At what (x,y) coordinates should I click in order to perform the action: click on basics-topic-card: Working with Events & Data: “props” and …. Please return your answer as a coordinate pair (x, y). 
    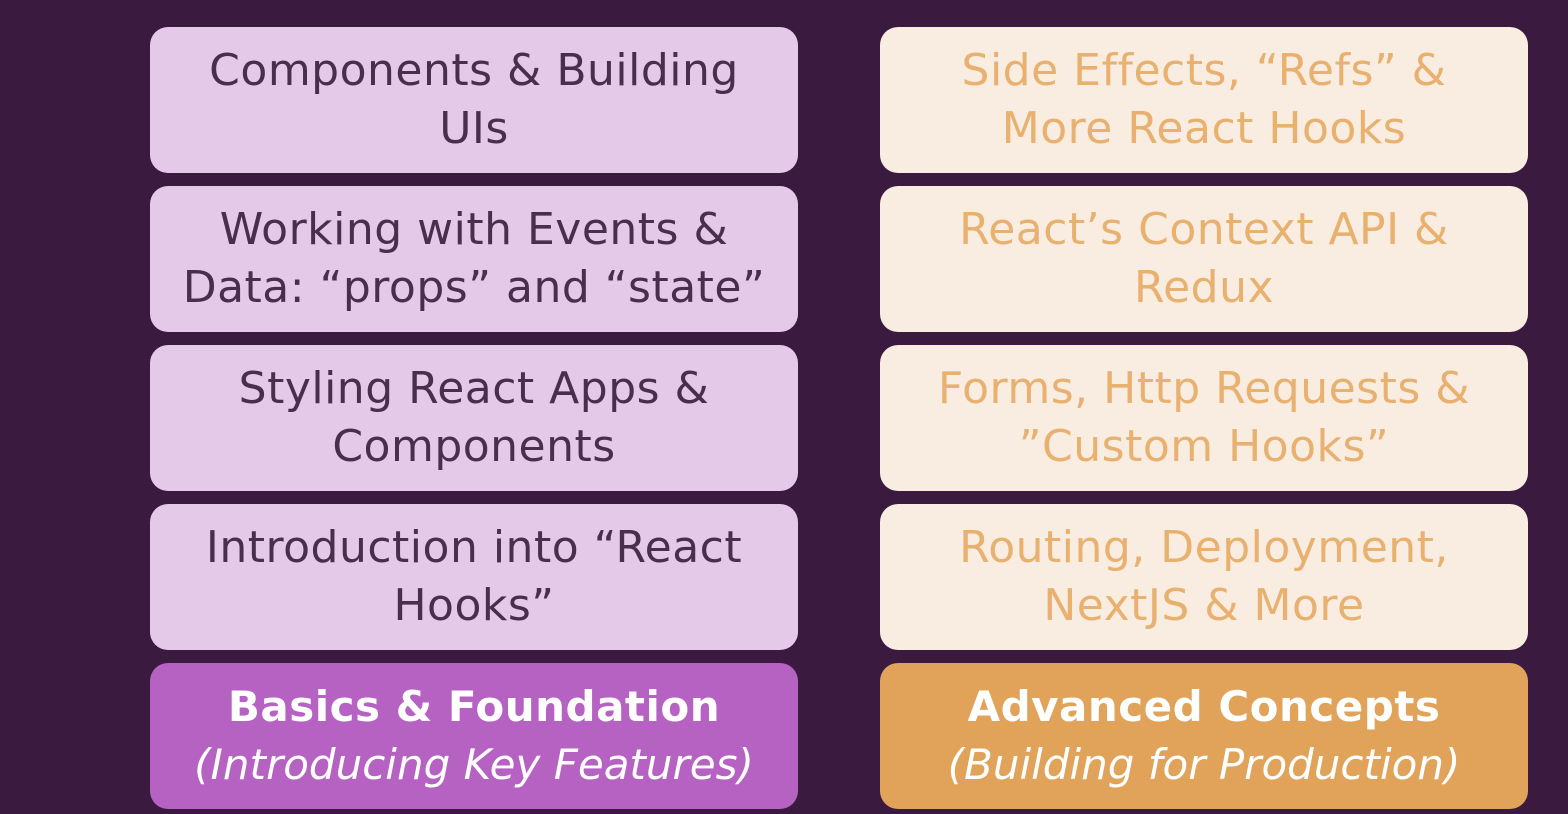
    Looking at the image, I should click on (474, 259).